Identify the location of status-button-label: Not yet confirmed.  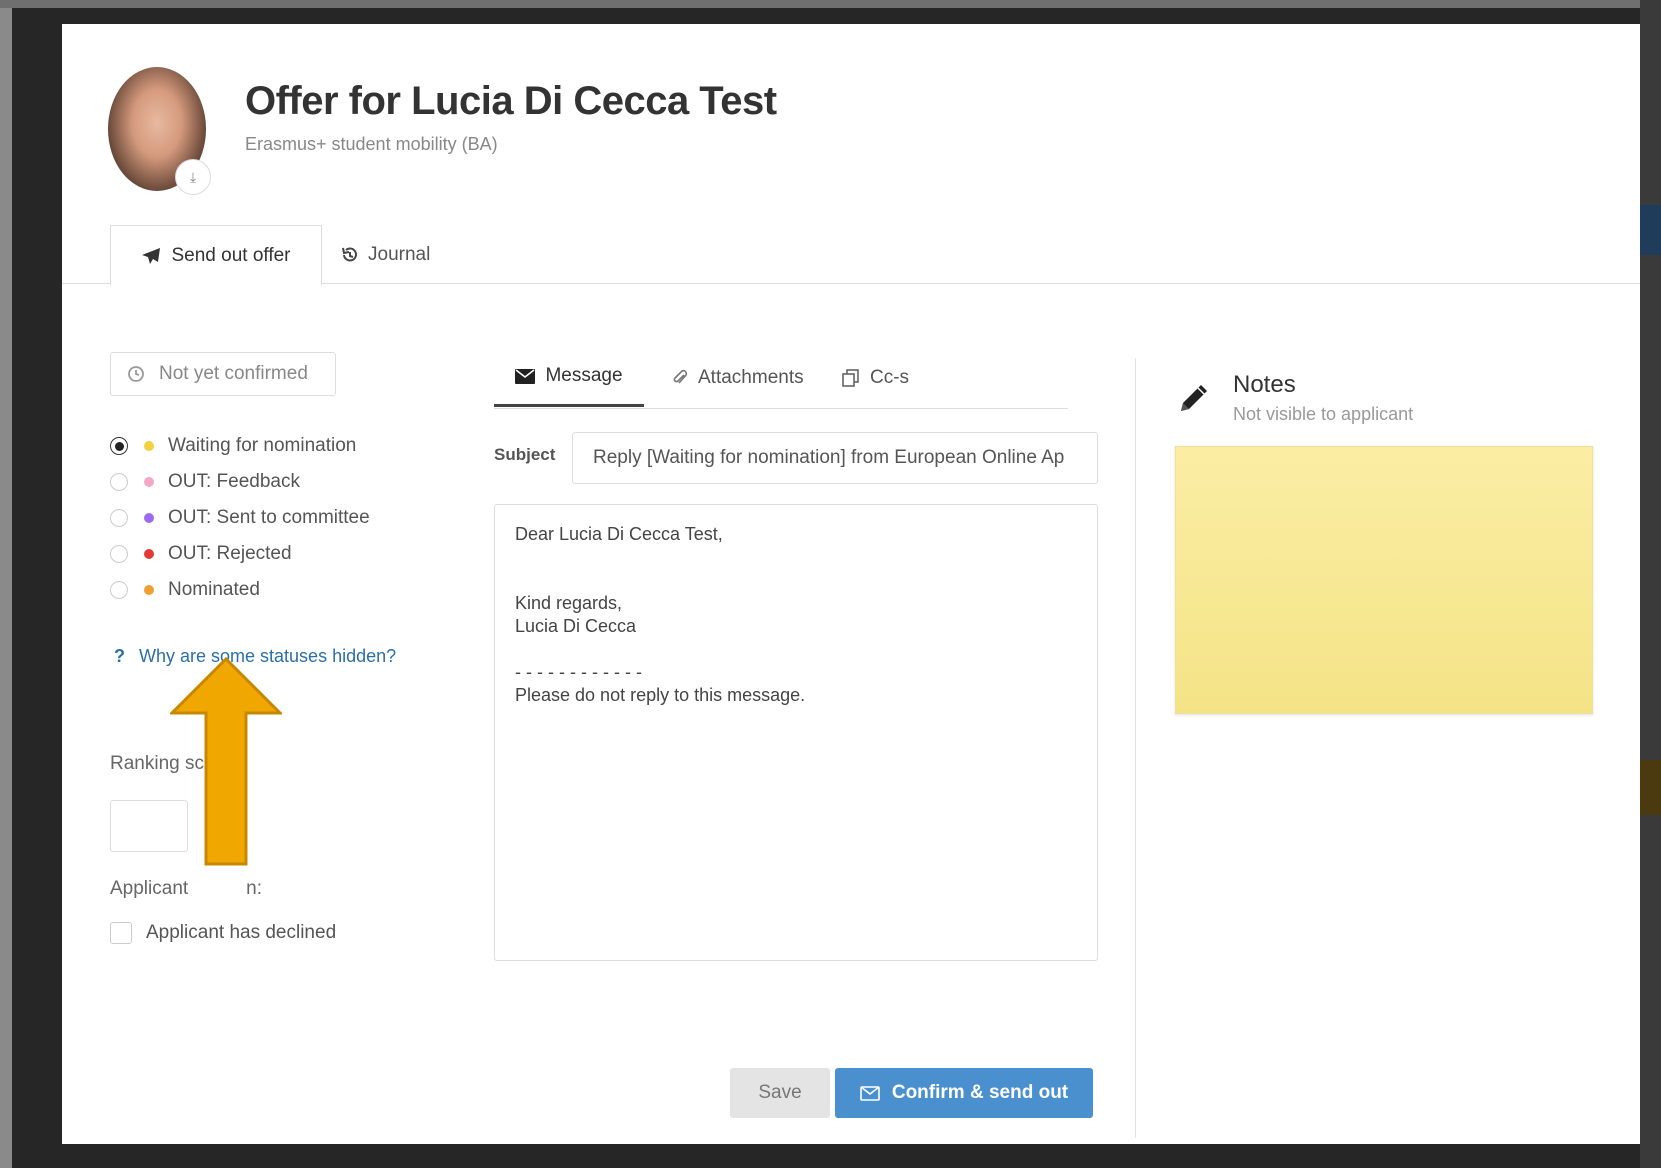
(233, 373).